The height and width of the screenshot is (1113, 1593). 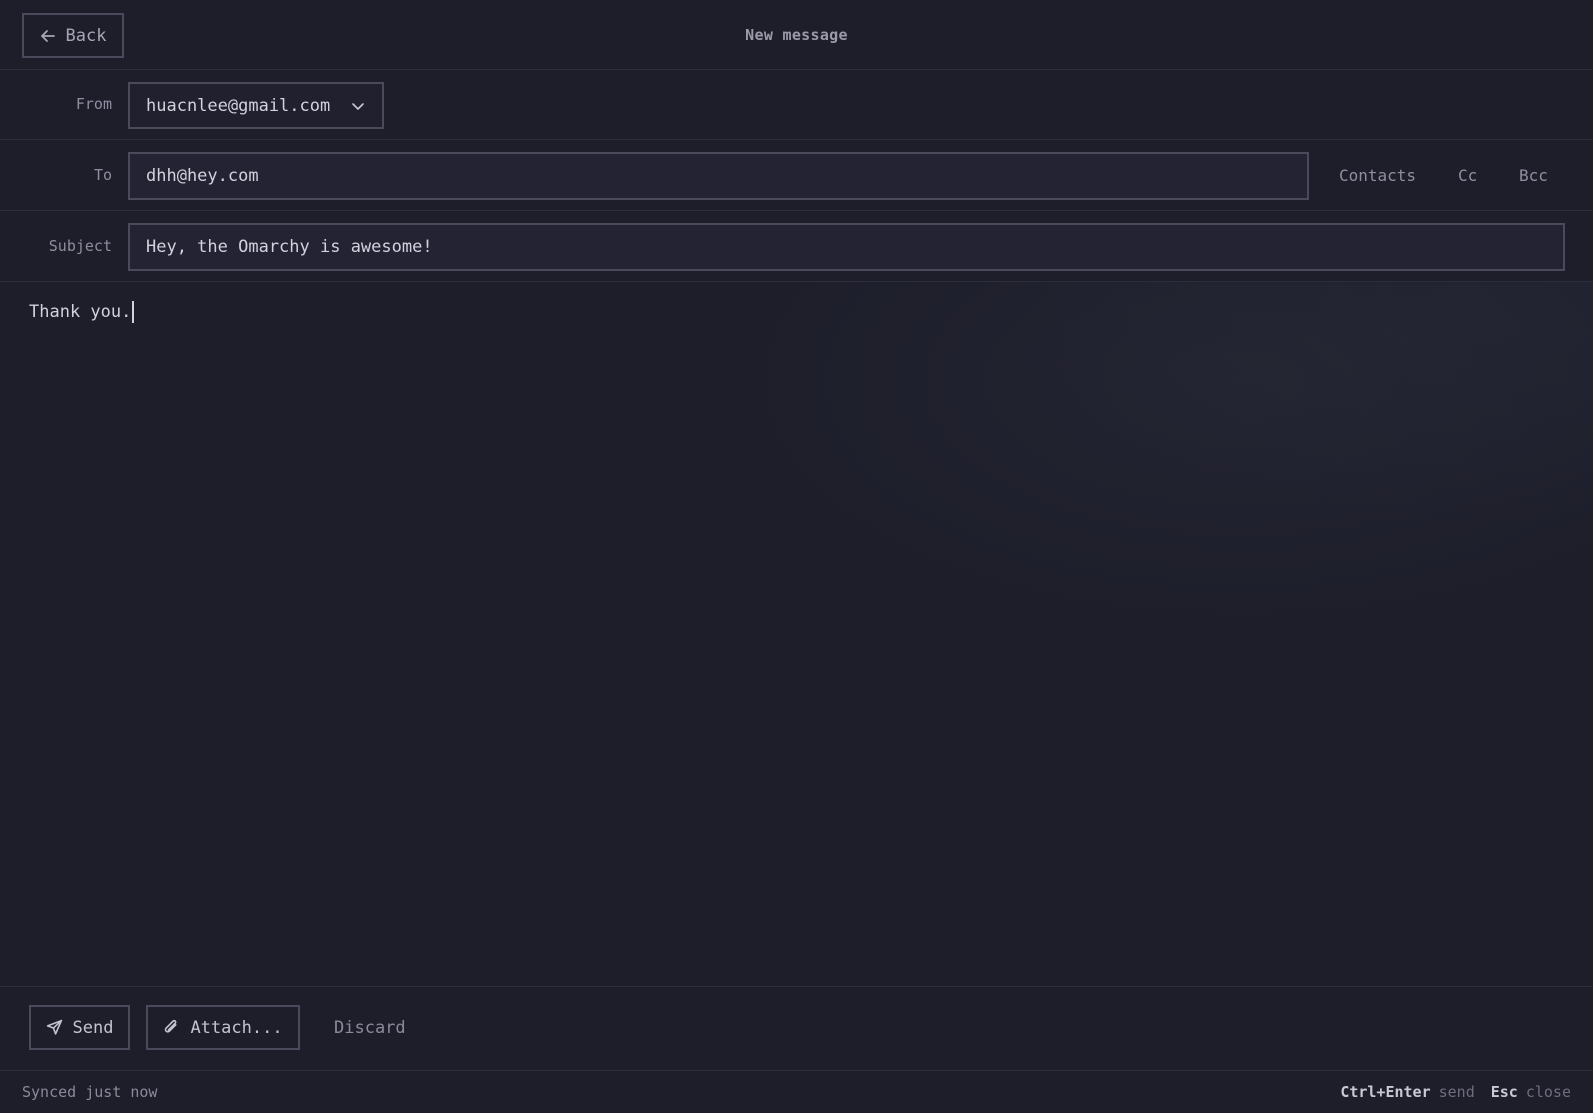 What do you see at coordinates (1548, 1092) in the screenshot?
I see `shortcut-desc: close` at bounding box center [1548, 1092].